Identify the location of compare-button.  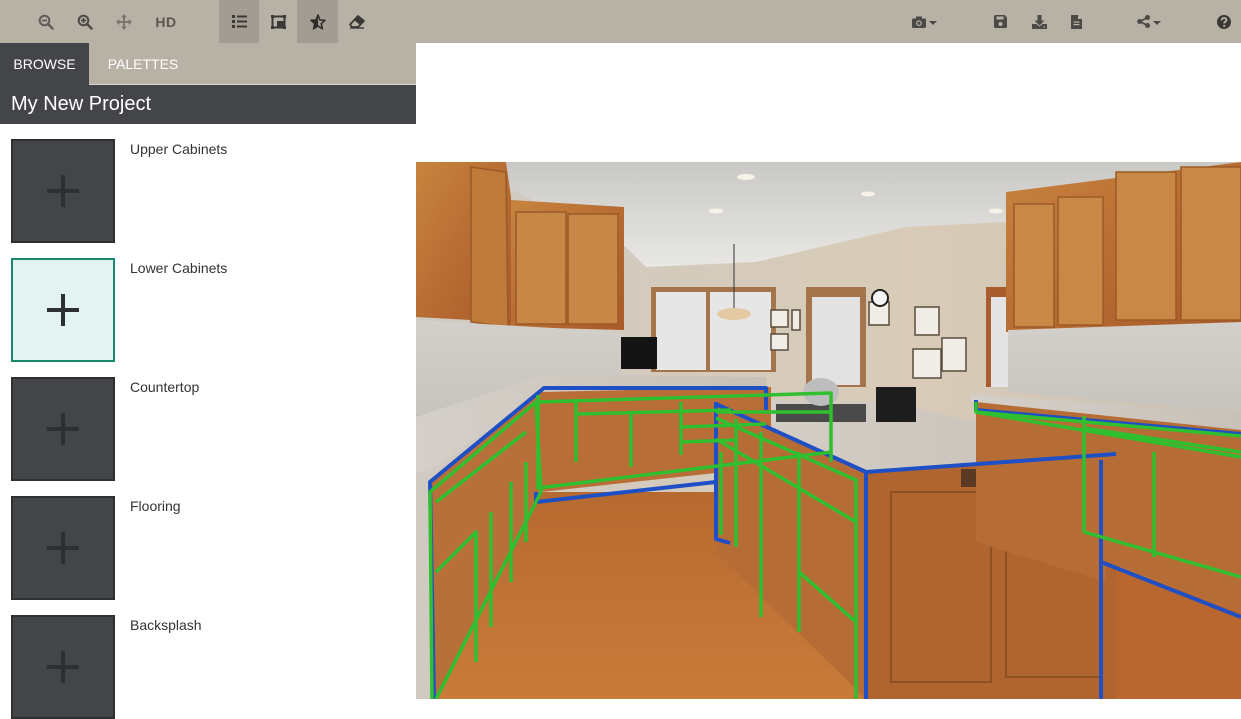
(278, 21).